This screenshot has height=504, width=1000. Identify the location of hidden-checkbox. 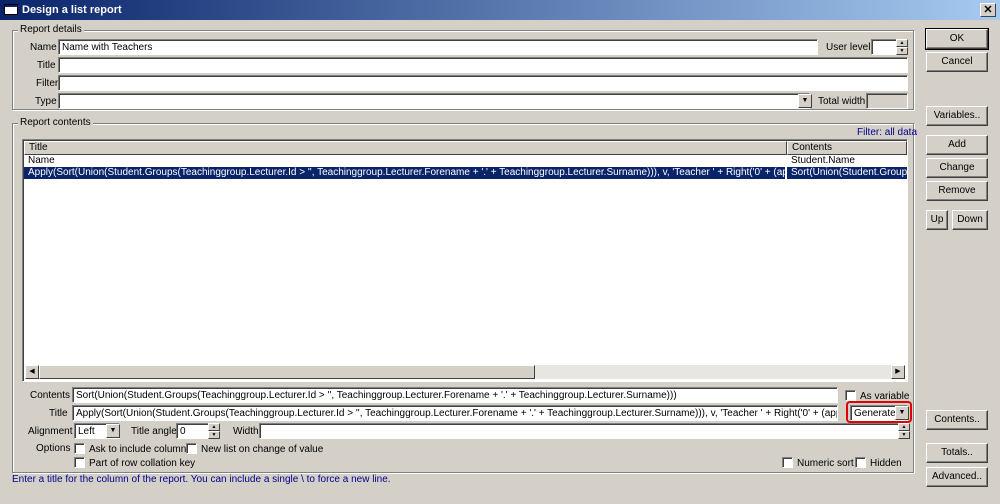
(860, 462).